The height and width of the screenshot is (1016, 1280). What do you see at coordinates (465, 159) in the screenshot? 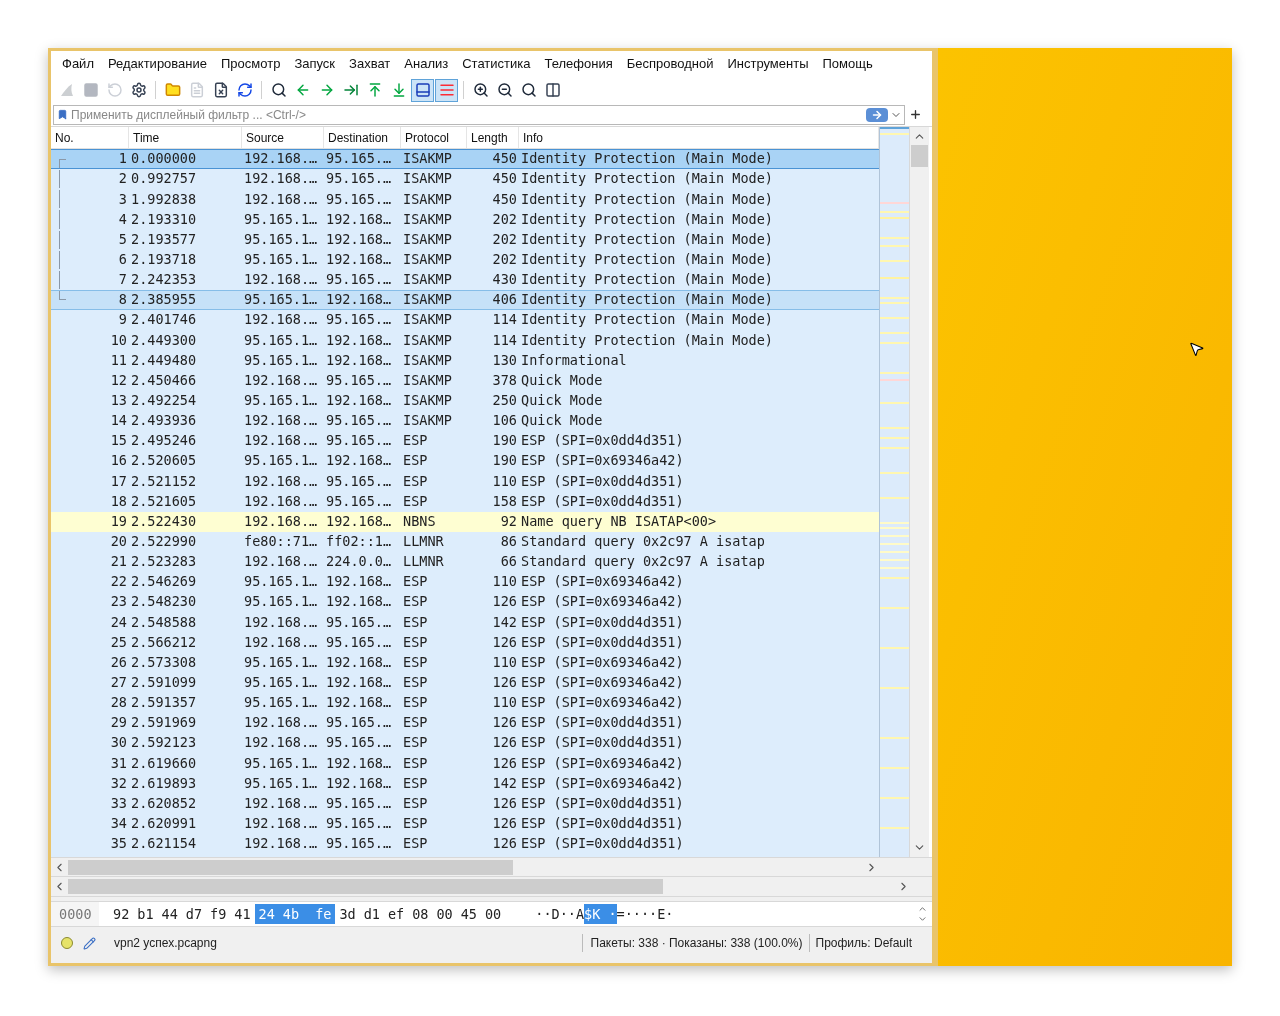
I see `packet-row: 1 0.000000 192.168.… 95.165.… ISAKMP 450 Identity Protection (Main Mode)` at bounding box center [465, 159].